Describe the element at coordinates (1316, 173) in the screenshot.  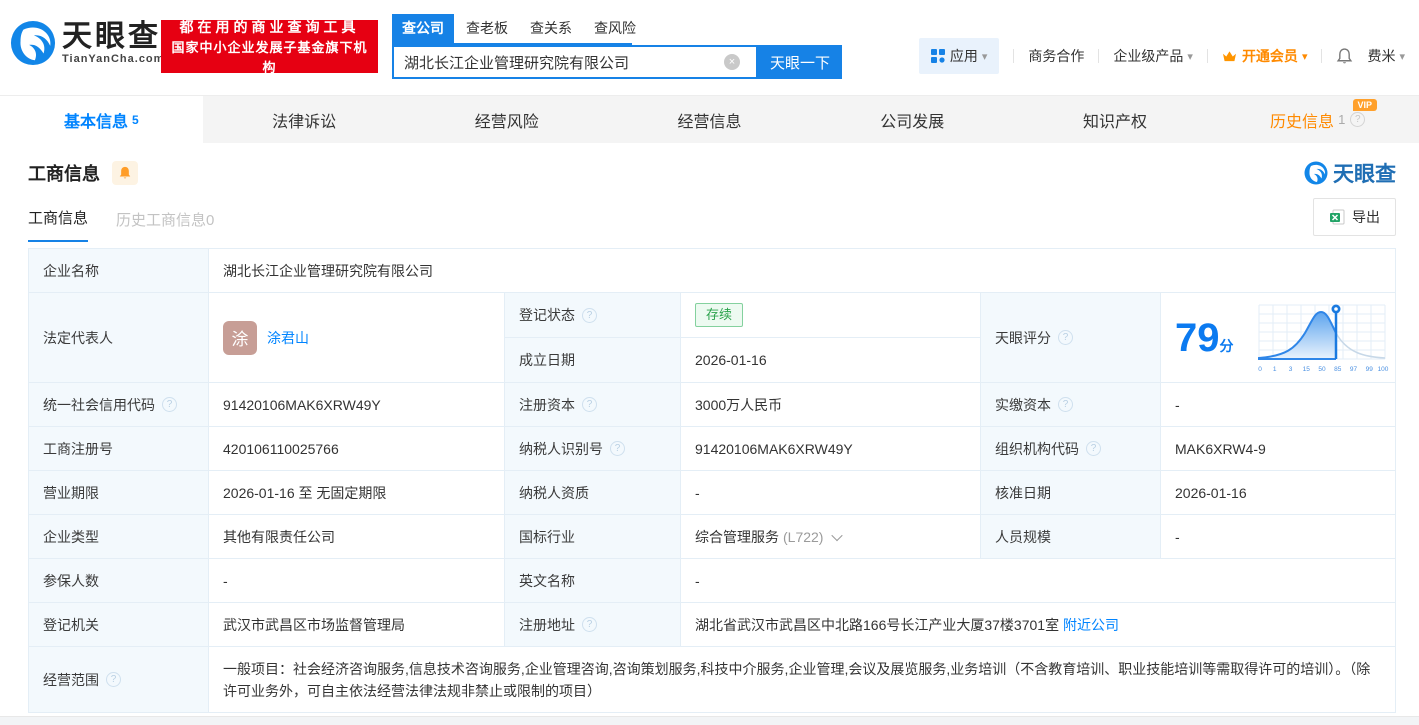
I see `tianyancha-swirl-icon` at that location.